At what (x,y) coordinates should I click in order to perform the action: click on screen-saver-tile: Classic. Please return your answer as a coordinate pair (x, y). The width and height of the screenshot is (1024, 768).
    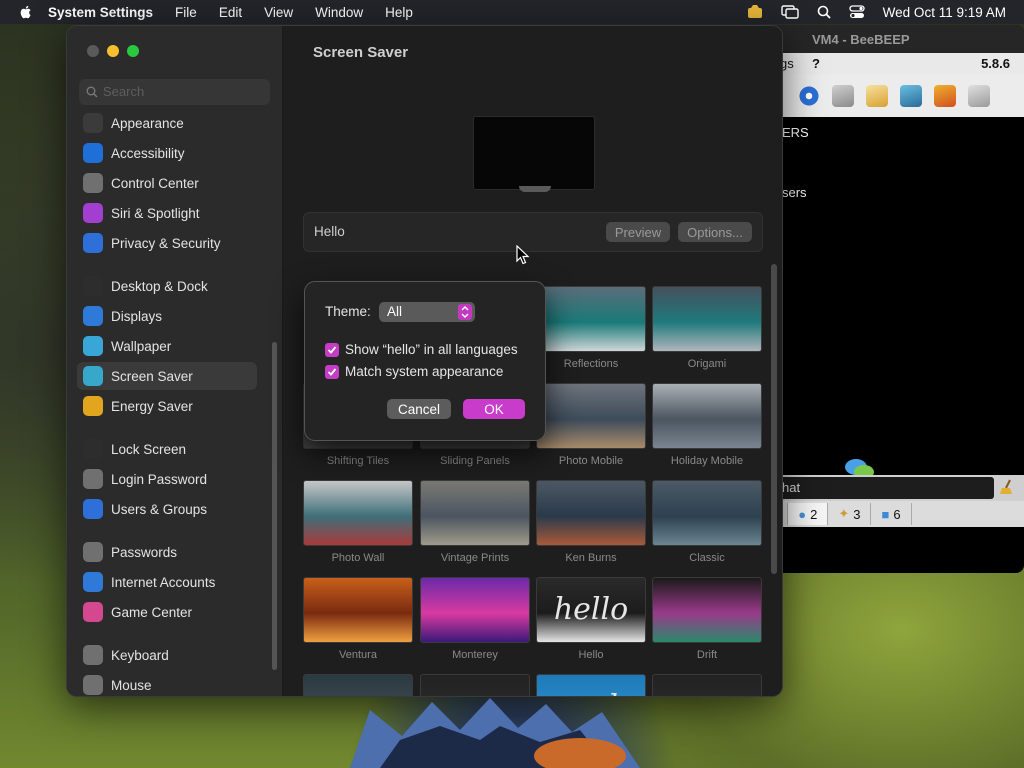
    Looking at the image, I should click on (707, 522).